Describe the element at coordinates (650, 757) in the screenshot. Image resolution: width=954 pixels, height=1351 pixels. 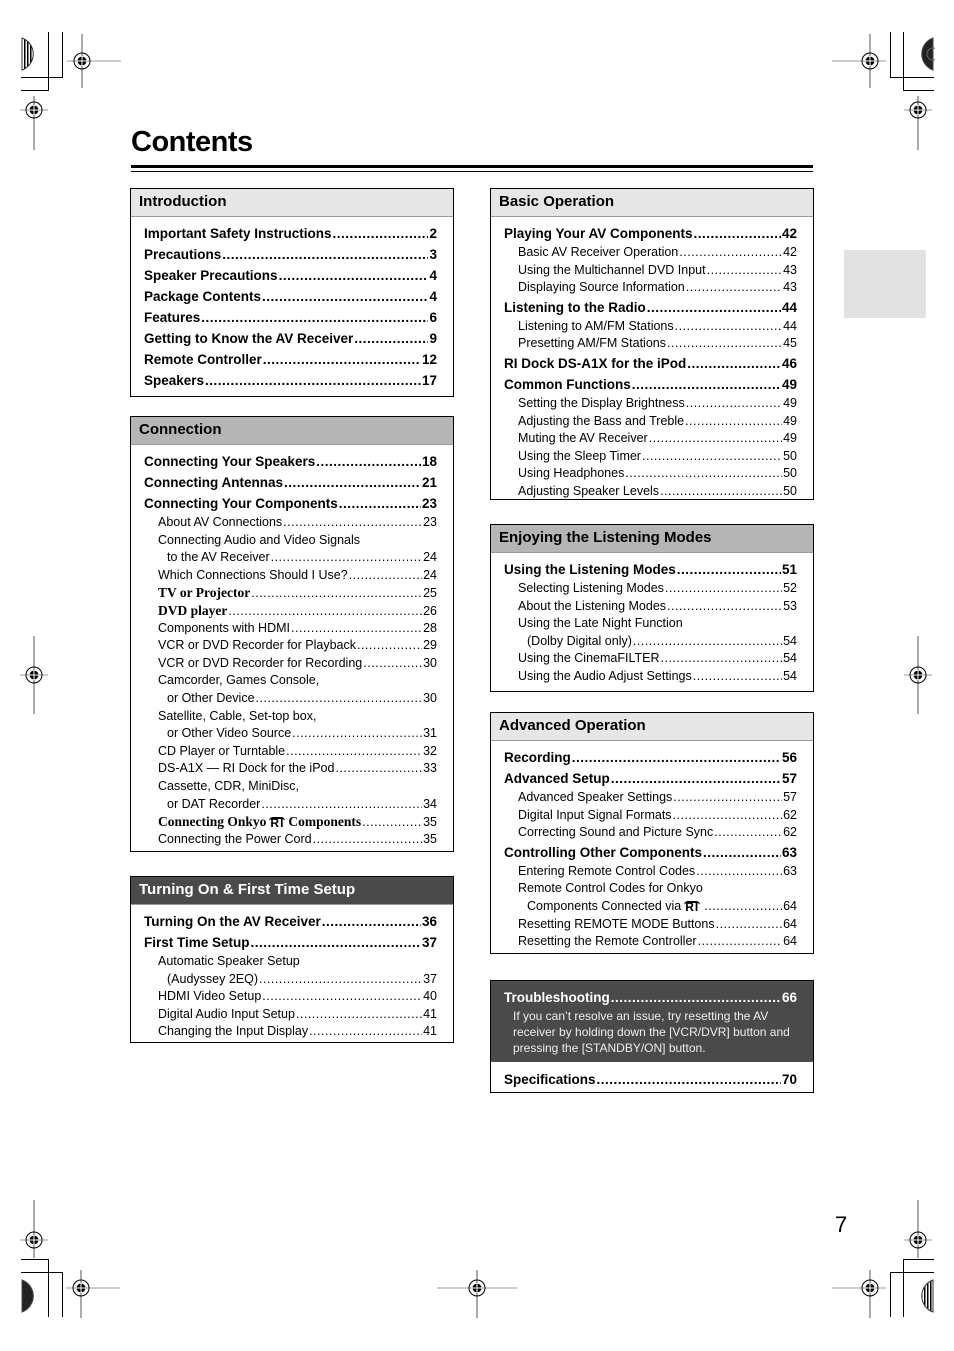
I see `toc-entry: Recording 56` at that location.